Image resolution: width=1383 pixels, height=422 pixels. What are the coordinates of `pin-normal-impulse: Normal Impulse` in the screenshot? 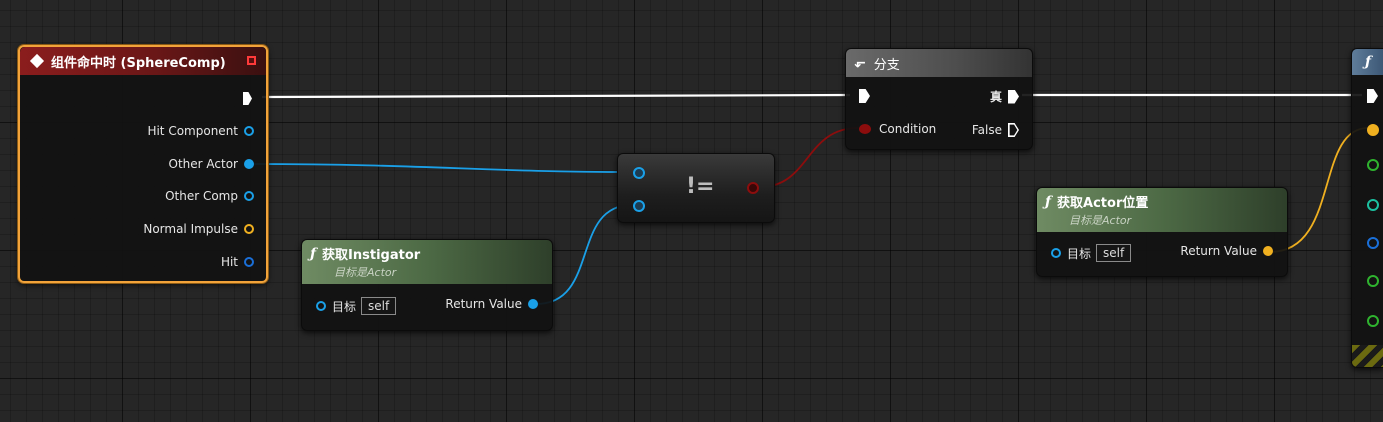 It's located at (198, 229).